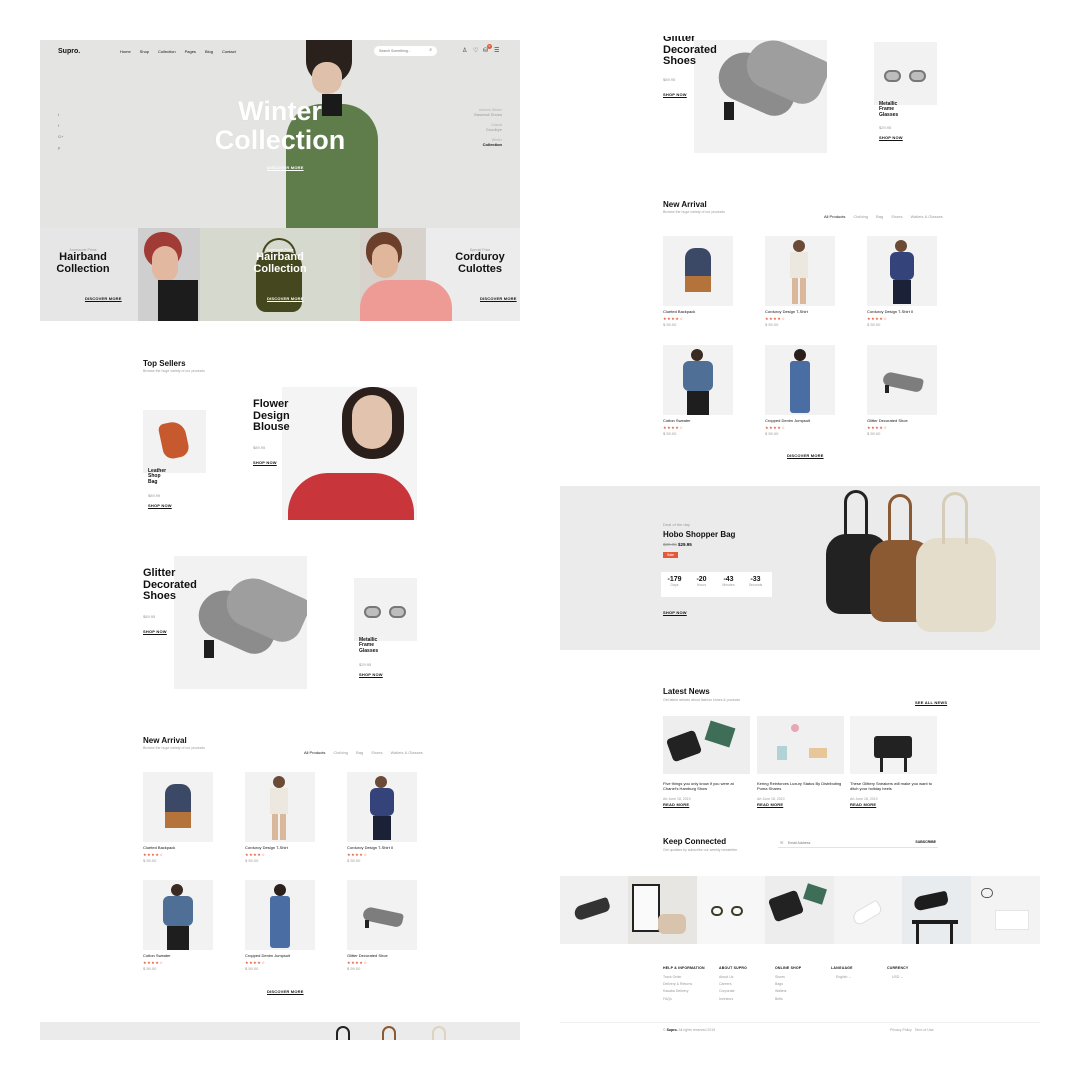 The width and height of the screenshot is (1080, 1080). I want to click on metallic-glasses-image, so click(385, 609).